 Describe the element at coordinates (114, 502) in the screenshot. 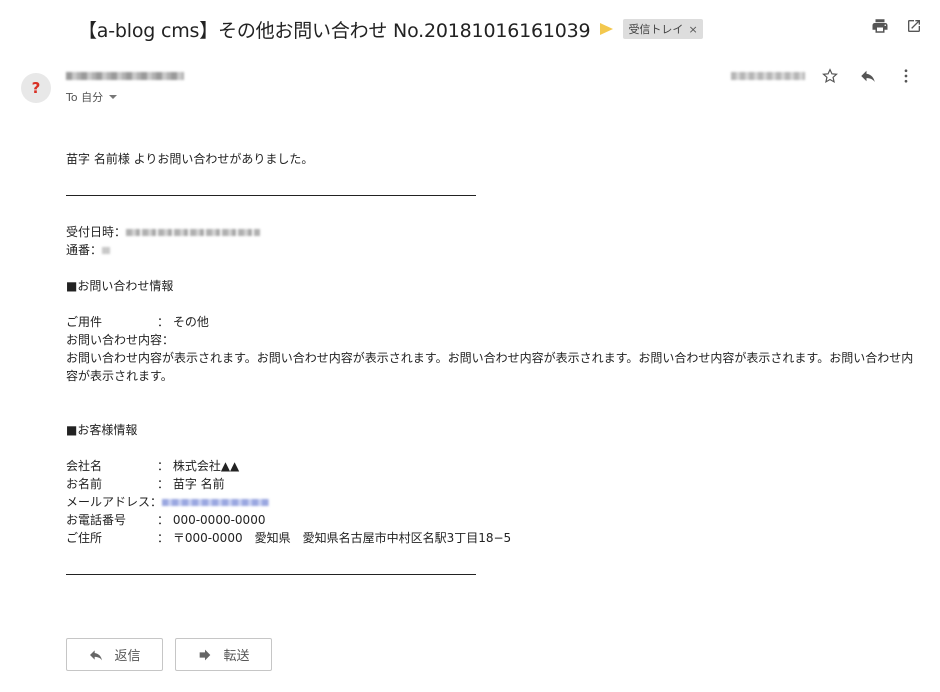

I see `email-label: メールアドレス：` at that location.